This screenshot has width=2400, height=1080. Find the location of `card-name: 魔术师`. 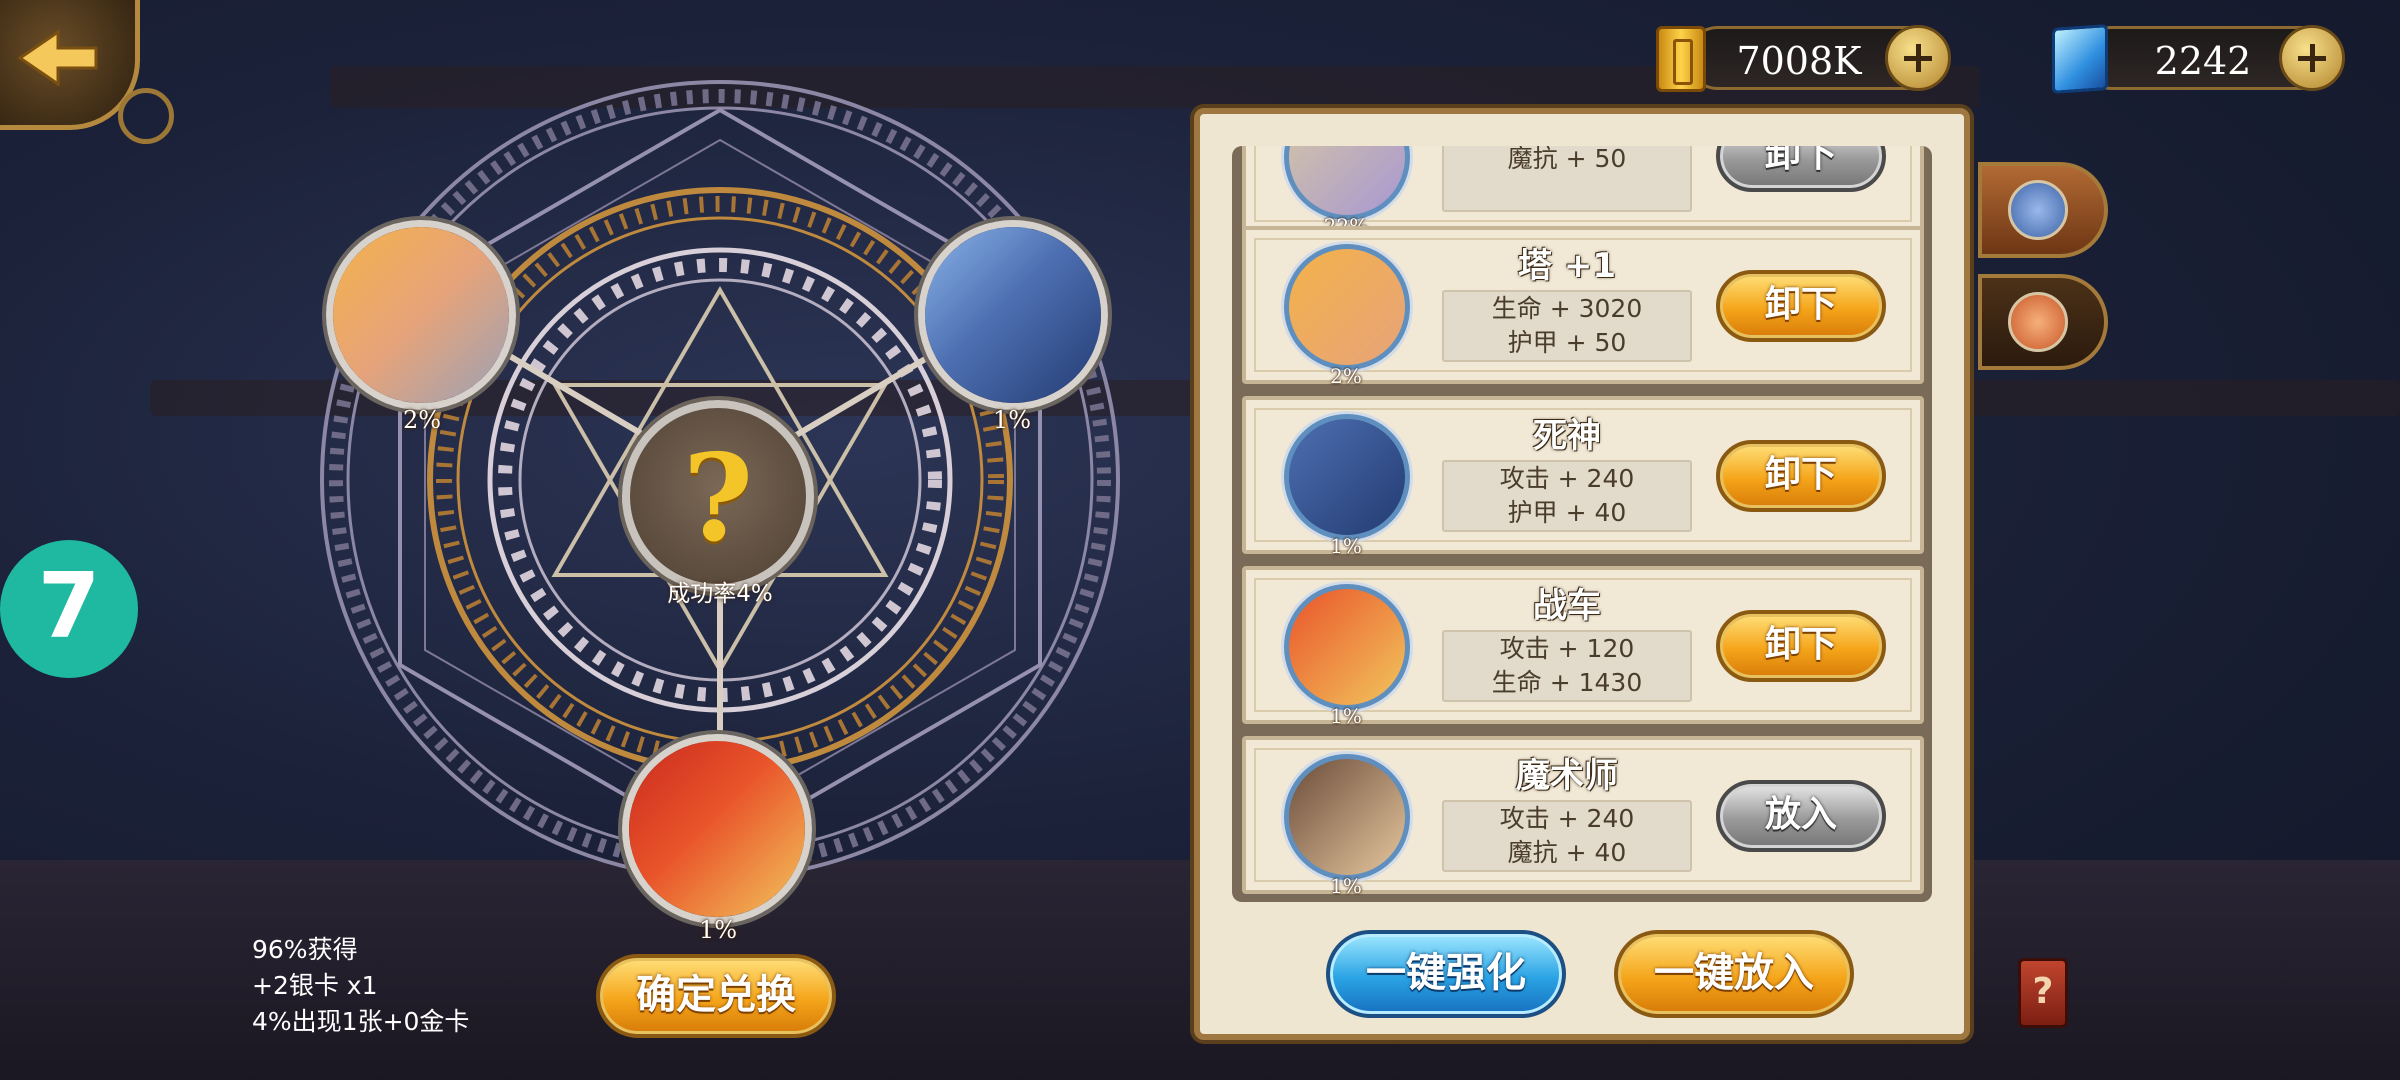

card-name: 魔术师 is located at coordinates (1567, 776).